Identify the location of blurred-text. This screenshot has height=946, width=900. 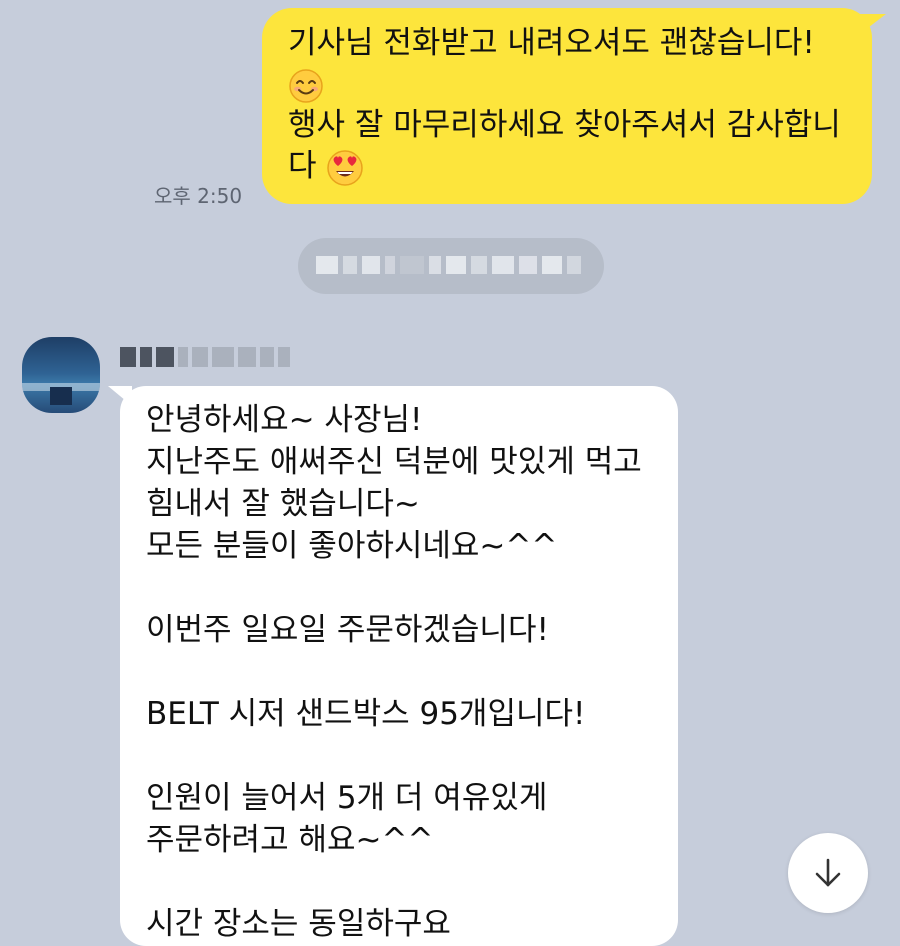
(448, 265).